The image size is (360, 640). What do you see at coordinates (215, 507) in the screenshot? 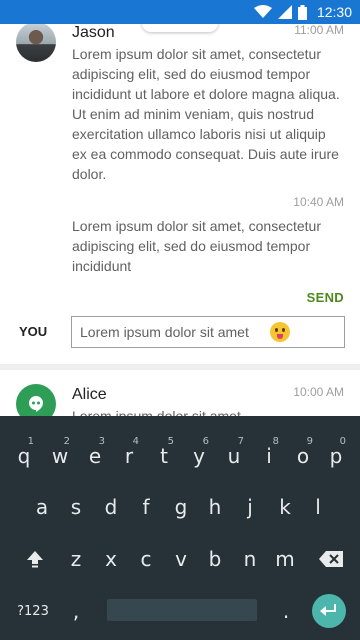
I see `key-h: h` at bounding box center [215, 507].